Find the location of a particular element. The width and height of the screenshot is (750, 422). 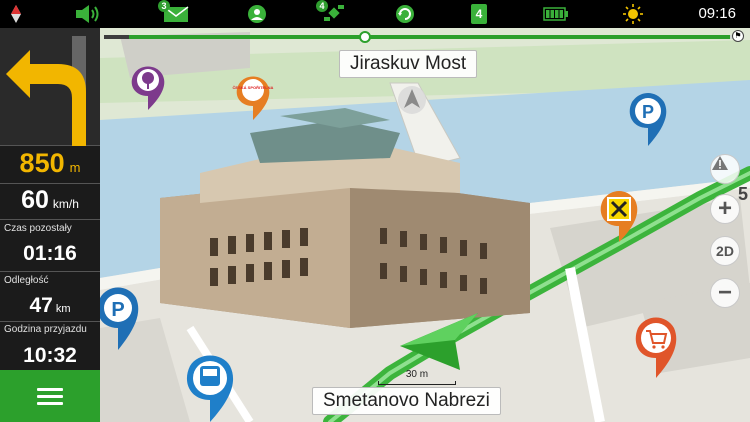

minus-icon: − is located at coordinates (724, 292).